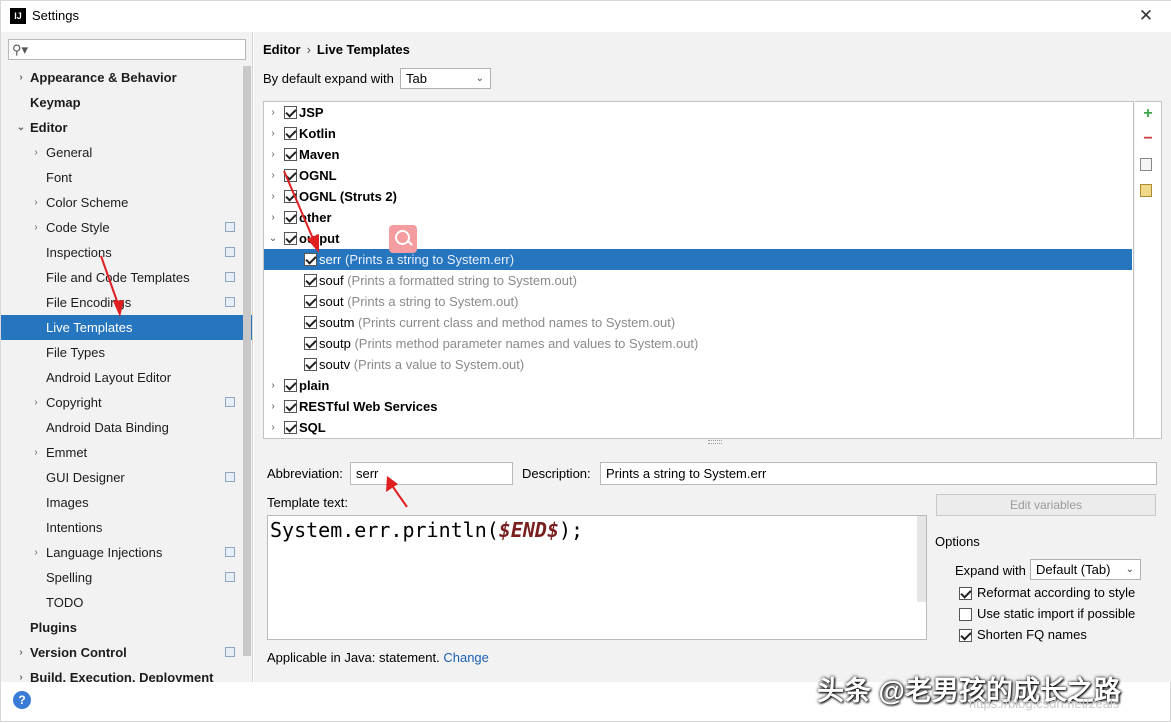 This screenshot has width=1171, height=723. Describe the element at coordinates (397, 492) in the screenshot. I see `annotation-arrow-abbrev` at that location.